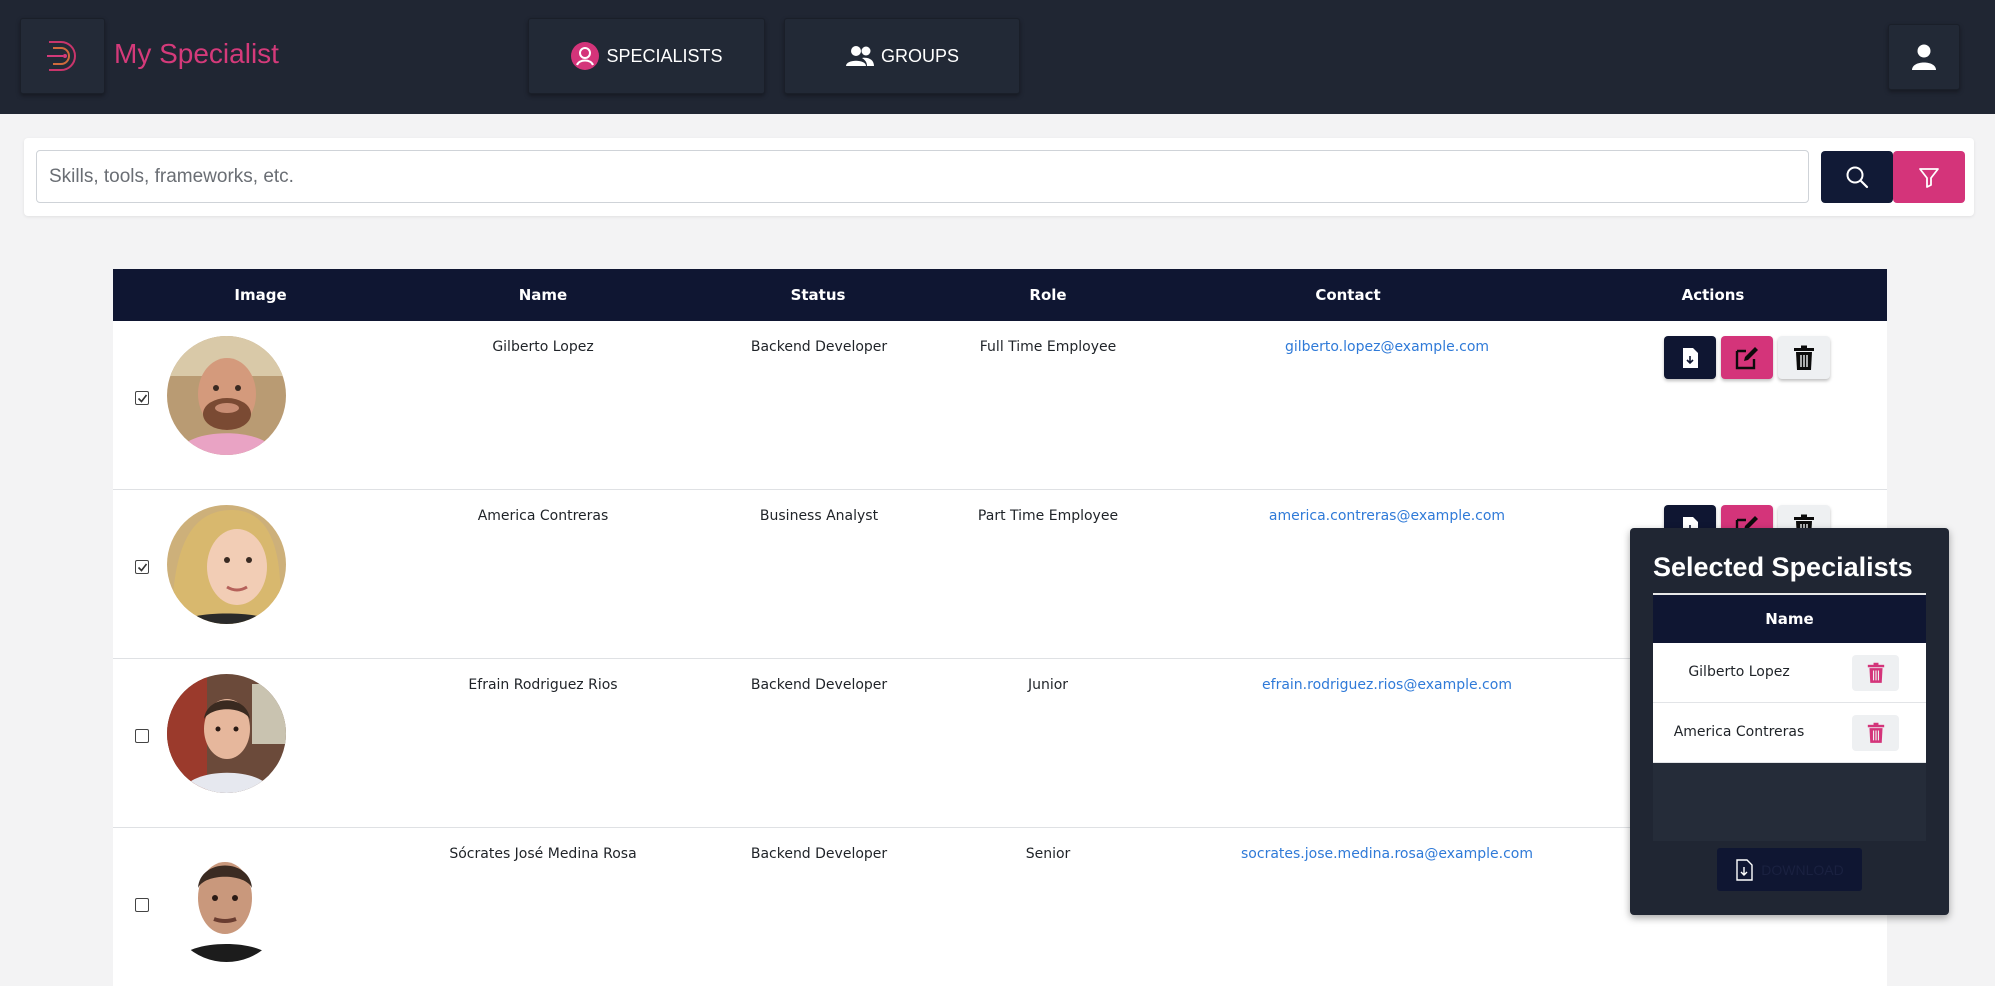 This screenshot has width=1995, height=986. I want to click on top-navigation-bar: My Specialist SPECIALISTS GROUPS, so click(997, 57).